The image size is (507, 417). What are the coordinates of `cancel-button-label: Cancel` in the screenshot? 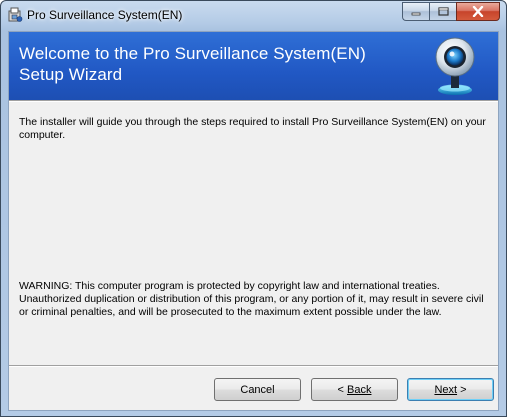 It's located at (257, 389).